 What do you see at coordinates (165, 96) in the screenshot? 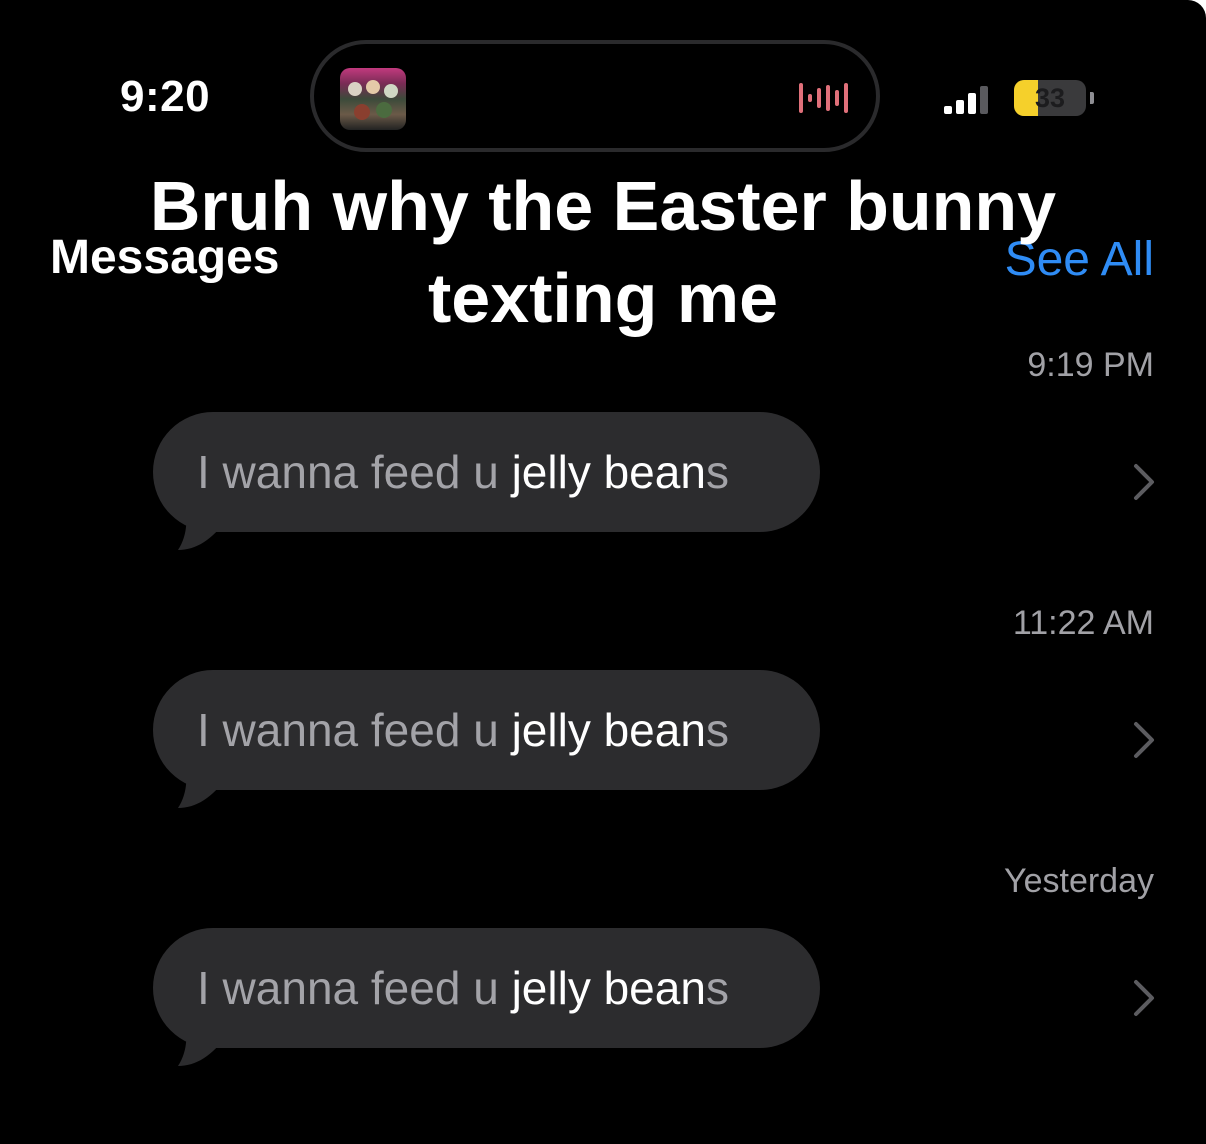
I see `status-time: 9:20` at bounding box center [165, 96].